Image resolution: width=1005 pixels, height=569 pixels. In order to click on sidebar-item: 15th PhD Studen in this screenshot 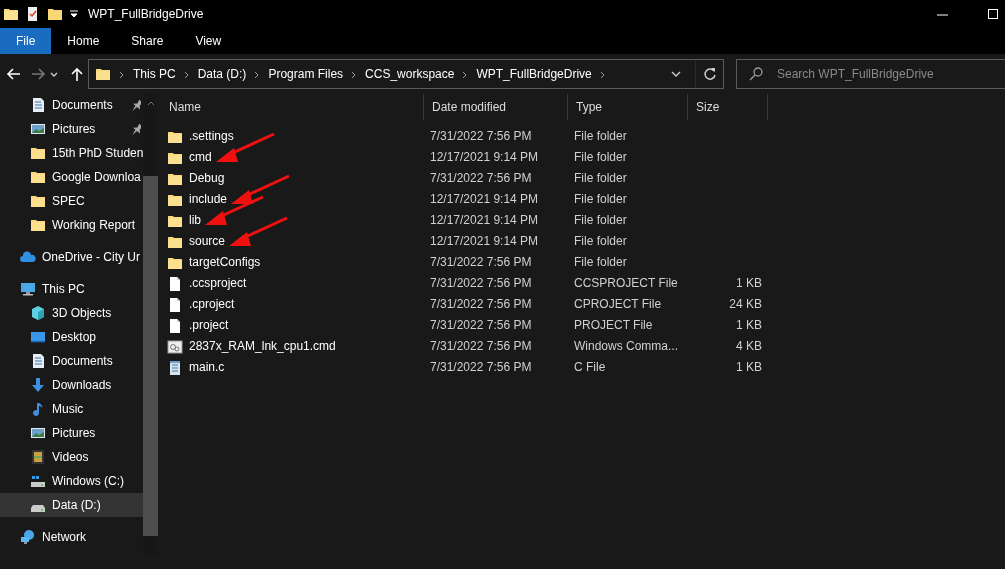, I will do `click(72, 153)`.